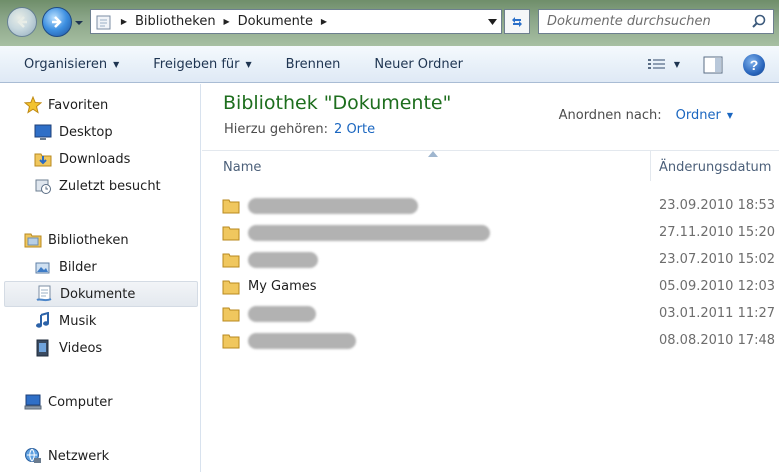  What do you see at coordinates (86, 132) in the screenshot?
I see `nav-desktop-label: Desktop` at bounding box center [86, 132].